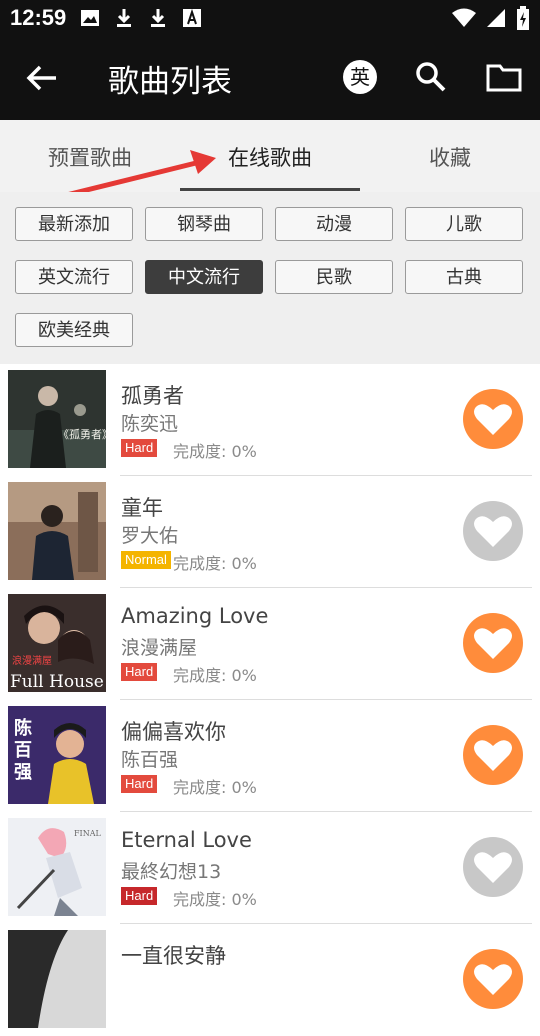  What do you see at coordinates (464, 17) in the screenshot?
I see `wifi-icon` at bounding box center [464, 17].